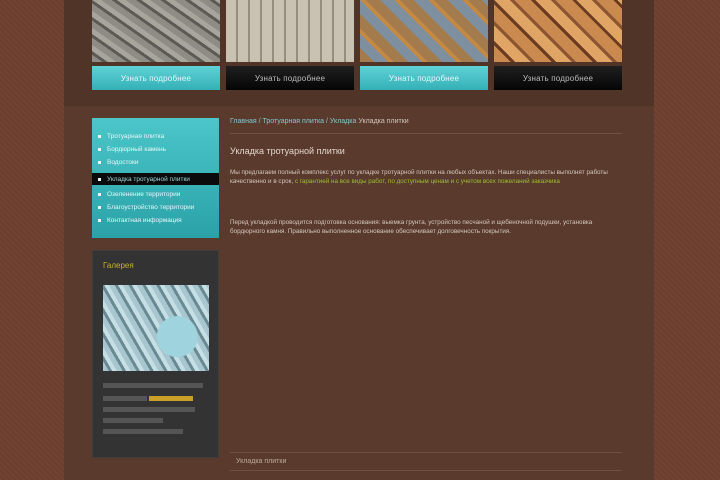 Image resolution: width=720 pixels, height=480 pixels. I want to click on sidebar-item-active: Укладка тротуарной плитки, so click(155, 179).